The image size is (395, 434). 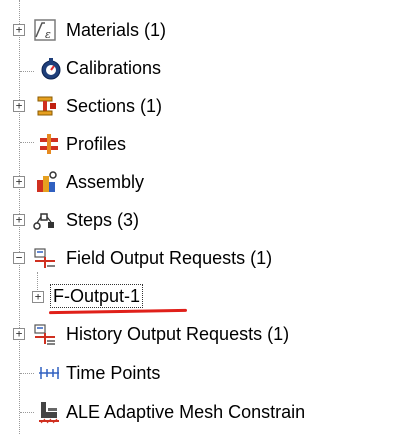 What do you see at coordinates (46, 106) in the screenshot?
I see `sections-icon` at bounding box center [46, 106].